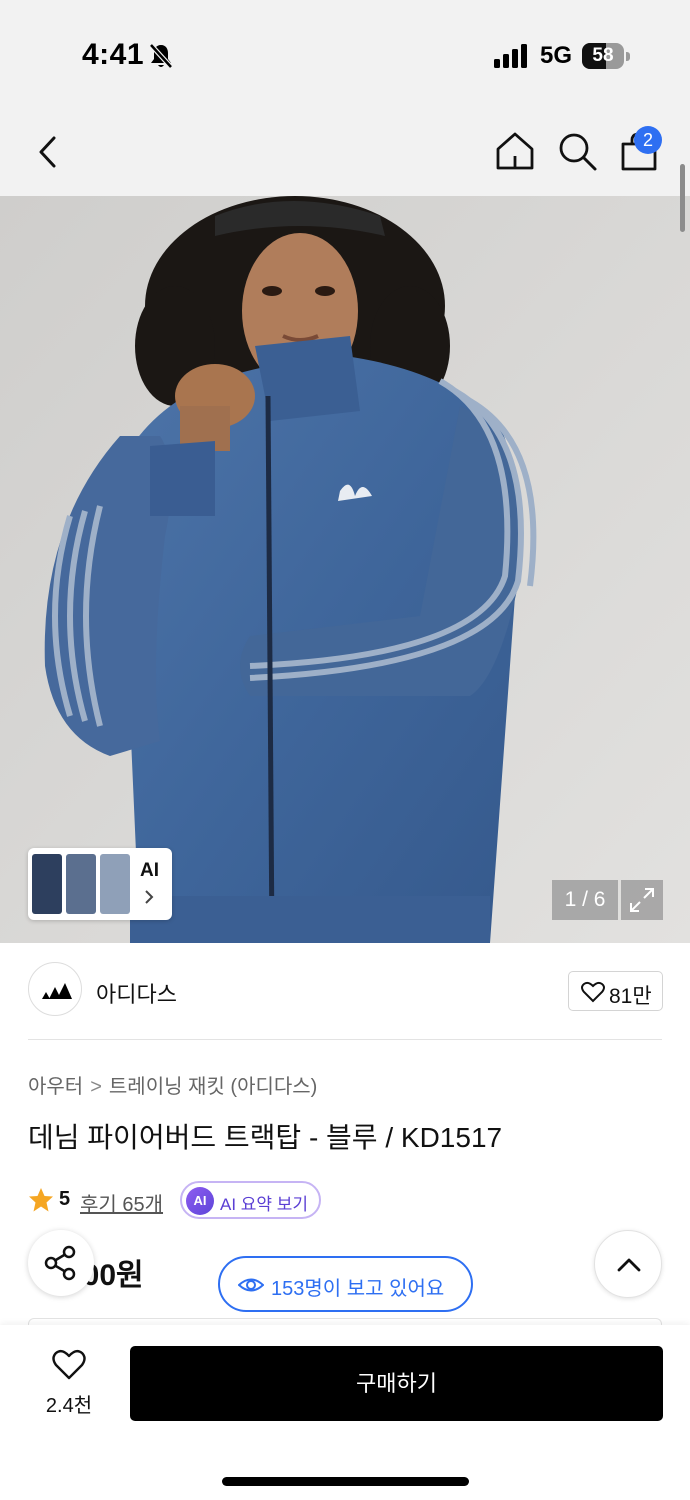 Image resolution: width=690 pixels, height=1500 pixels. Describe the element at coordinates (396, 1383) in the screenshot. I see `buy-button: 구매하기` at that location.